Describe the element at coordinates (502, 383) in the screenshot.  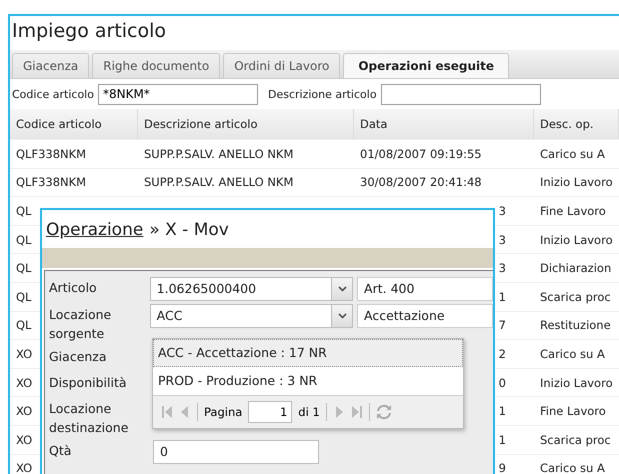
I see `table-cell: 0` at that location.